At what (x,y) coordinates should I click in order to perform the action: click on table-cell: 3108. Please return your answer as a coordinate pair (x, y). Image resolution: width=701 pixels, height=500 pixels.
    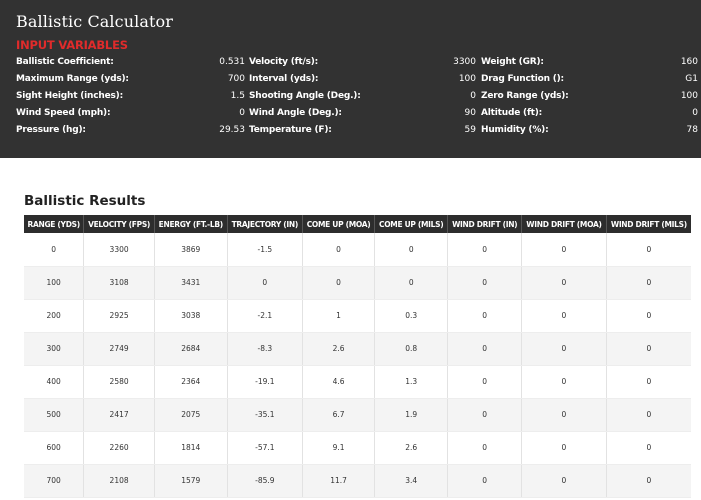
    Looking at the image, I should click on (119, 283).